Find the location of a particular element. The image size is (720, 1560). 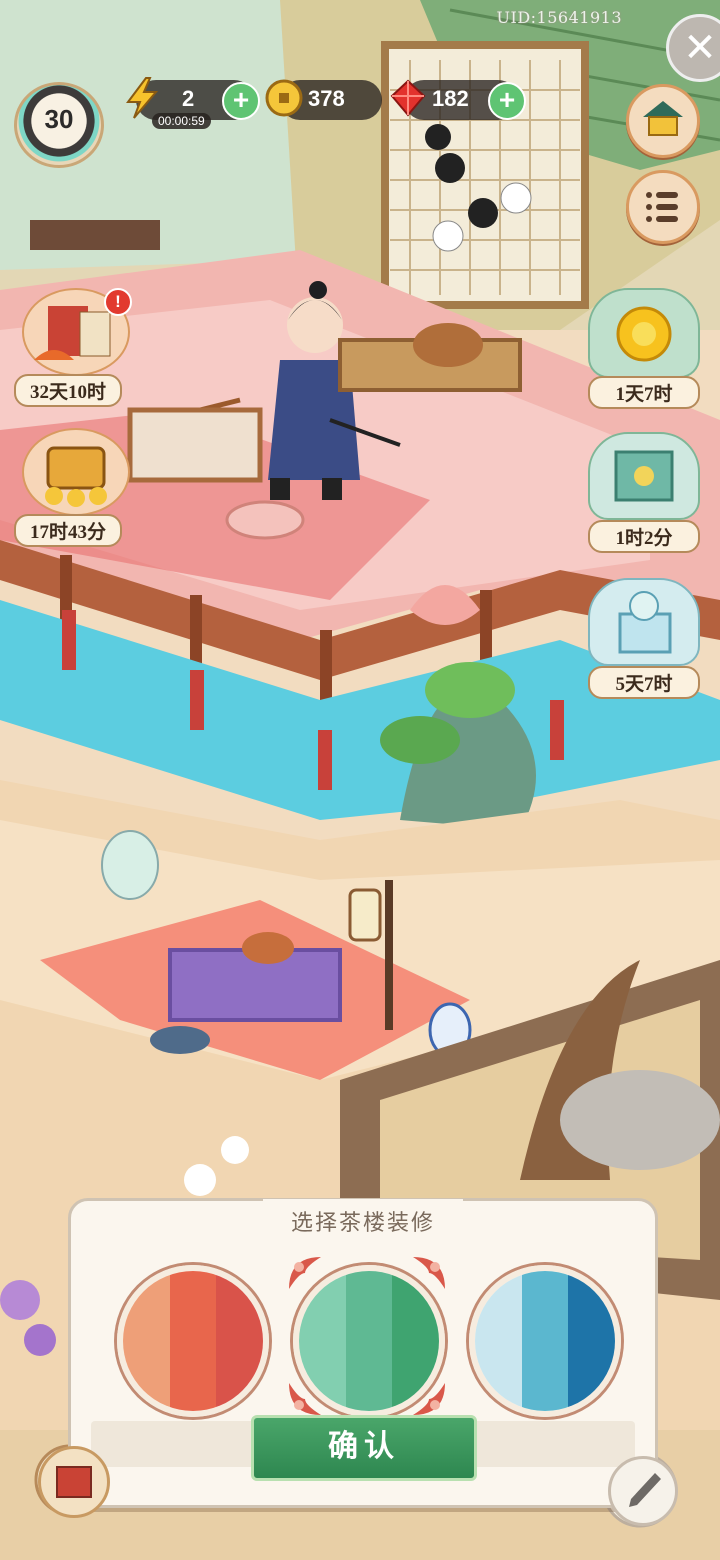

add-energy-button: + is located at coordinates (241, 101).